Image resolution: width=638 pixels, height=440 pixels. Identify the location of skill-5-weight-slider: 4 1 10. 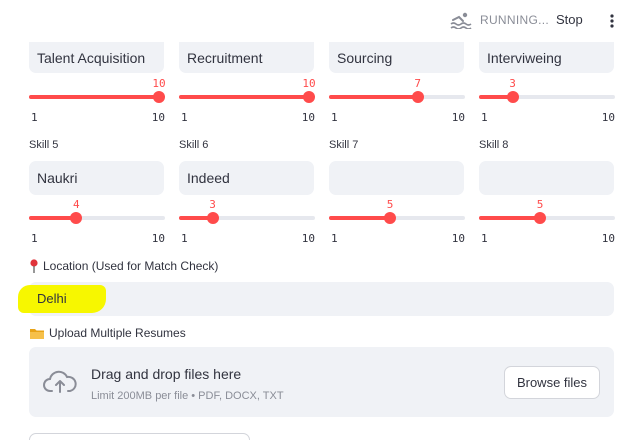
(97, 223).